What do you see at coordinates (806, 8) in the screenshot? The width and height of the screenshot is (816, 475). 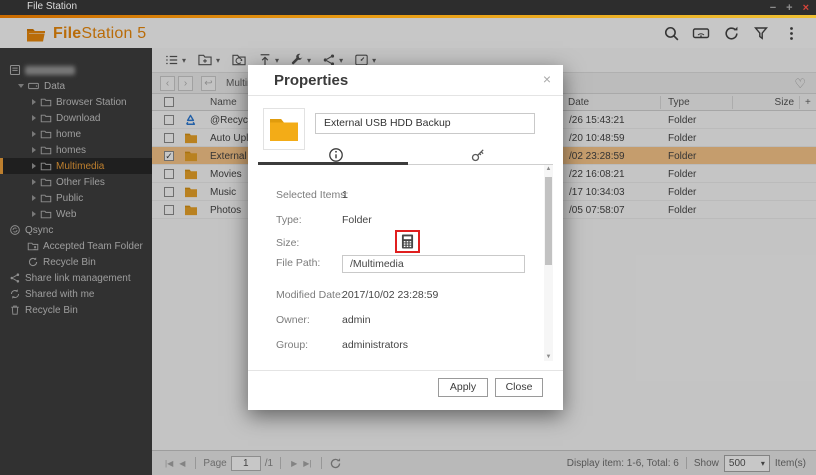 I see `window-close-button: ×` at bounding box center [806, 8].